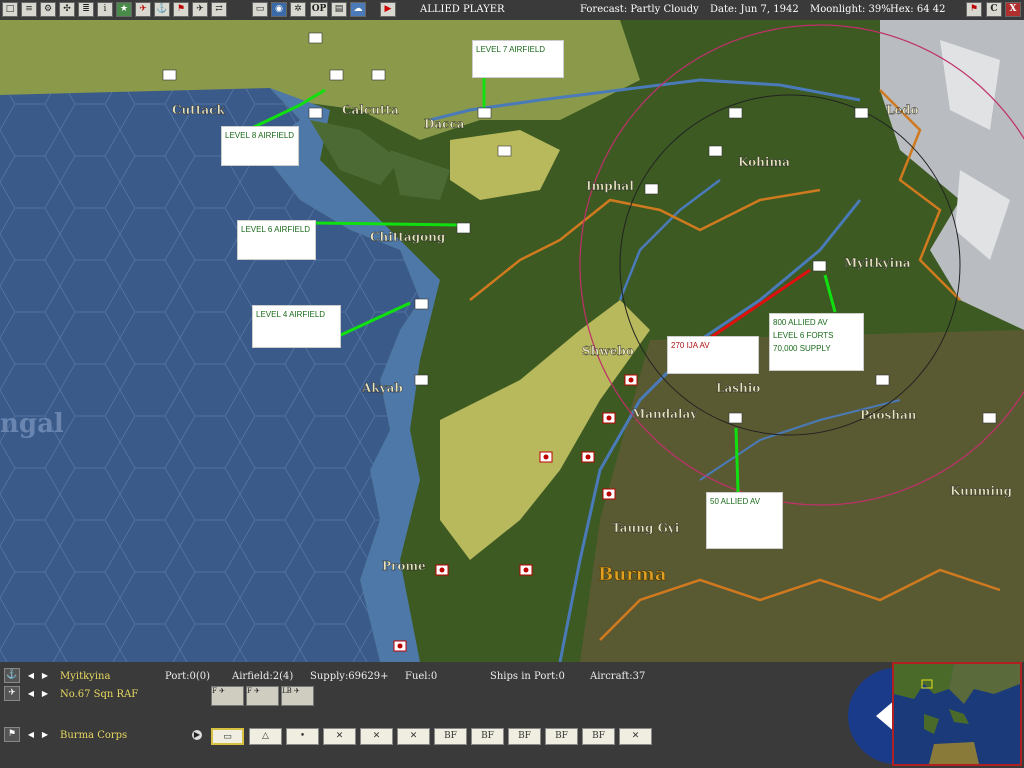 Image resolution: width=1024 pixels, height=768 pixels. I want to click on gear-icon: ✣, so click(67, 9).